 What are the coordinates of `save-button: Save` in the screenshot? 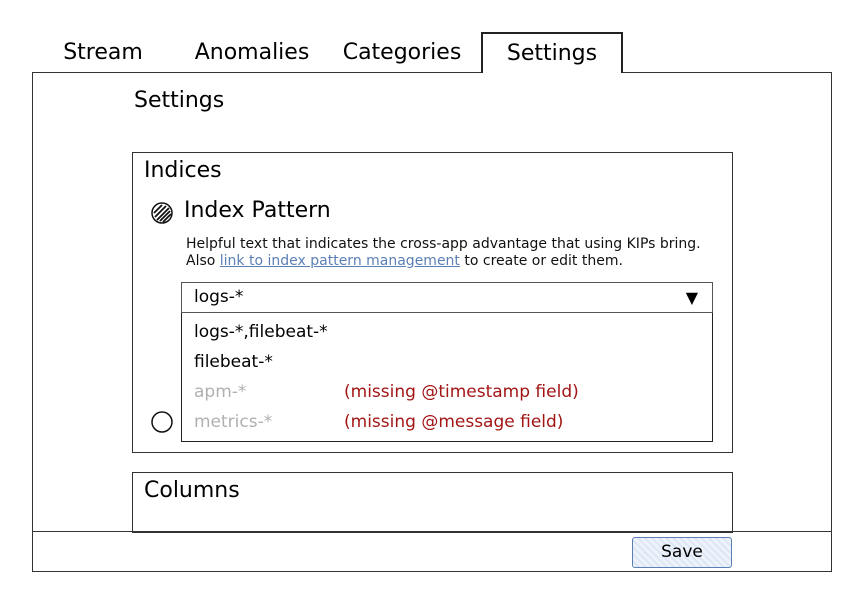 It's located at (682, 552).